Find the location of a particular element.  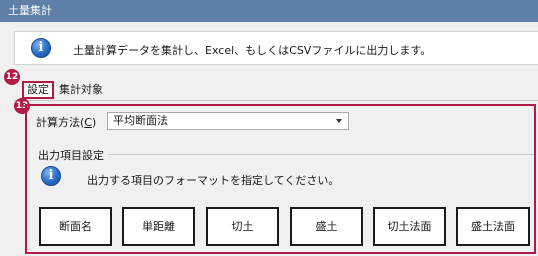

calc-method-label: 計算方法(C) is located at coordinates (66, 122).